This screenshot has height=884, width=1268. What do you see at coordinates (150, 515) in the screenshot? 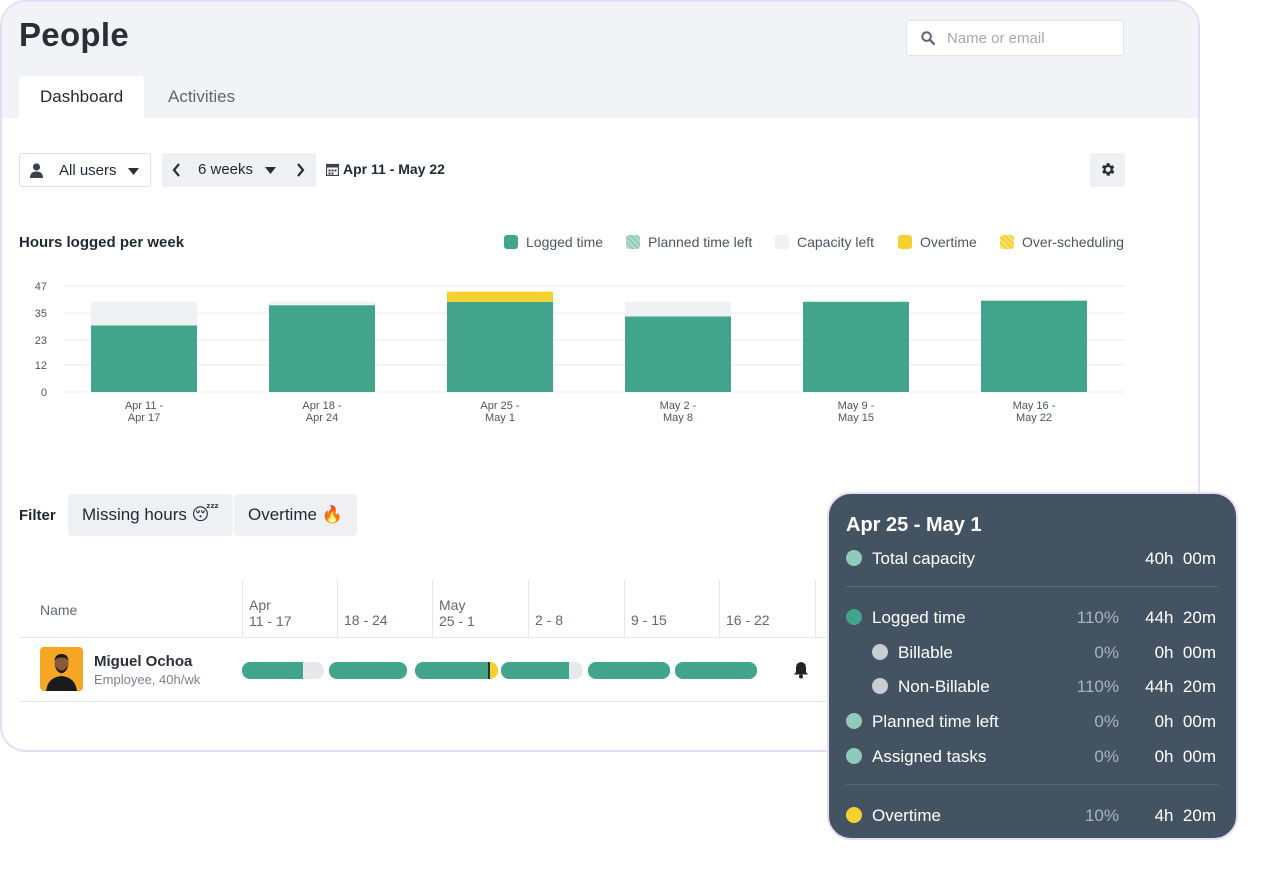
I see `missing-hours-chip: Missing hours 😴` at bounding box center [150, 515].